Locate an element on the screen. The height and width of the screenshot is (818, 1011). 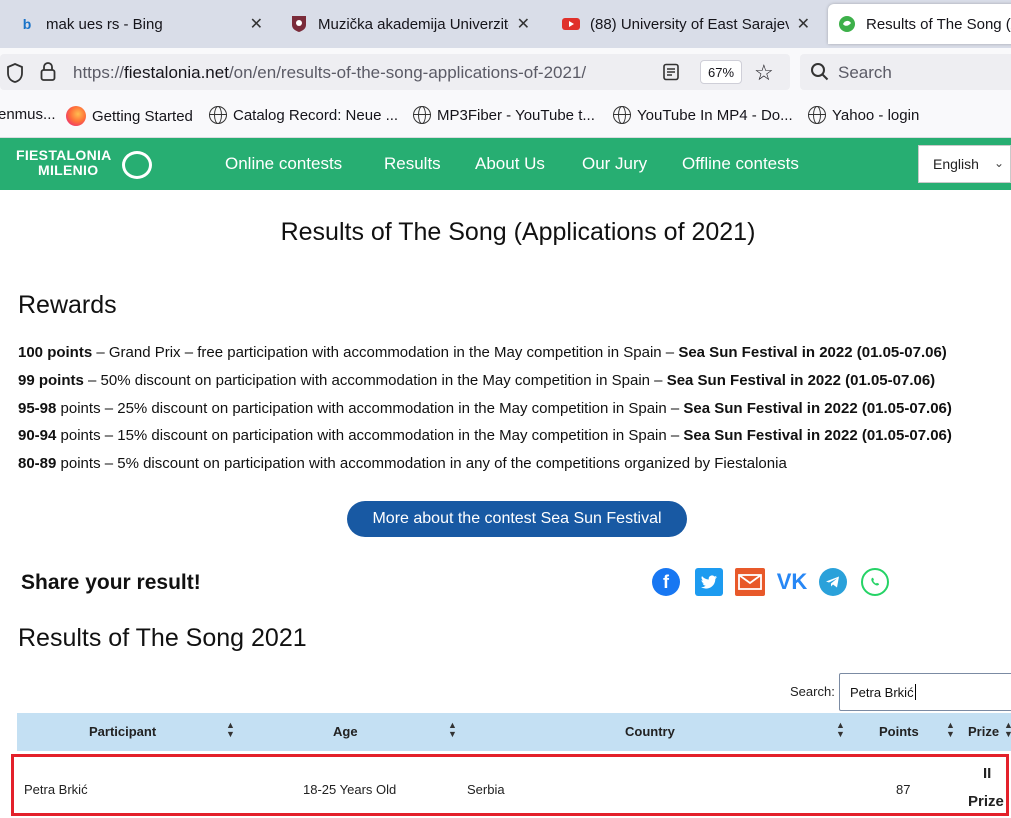
reward-points: 80-89 is located at coordinates (37, 463).